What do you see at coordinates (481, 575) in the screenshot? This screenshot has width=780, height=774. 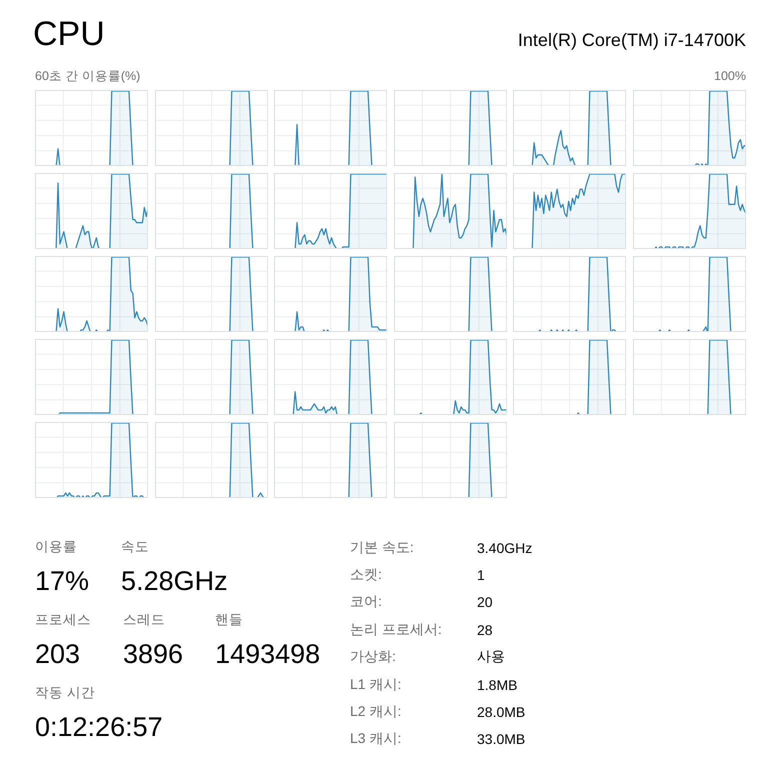 I see `detail-value: 1` at bounding box center [481, 575].